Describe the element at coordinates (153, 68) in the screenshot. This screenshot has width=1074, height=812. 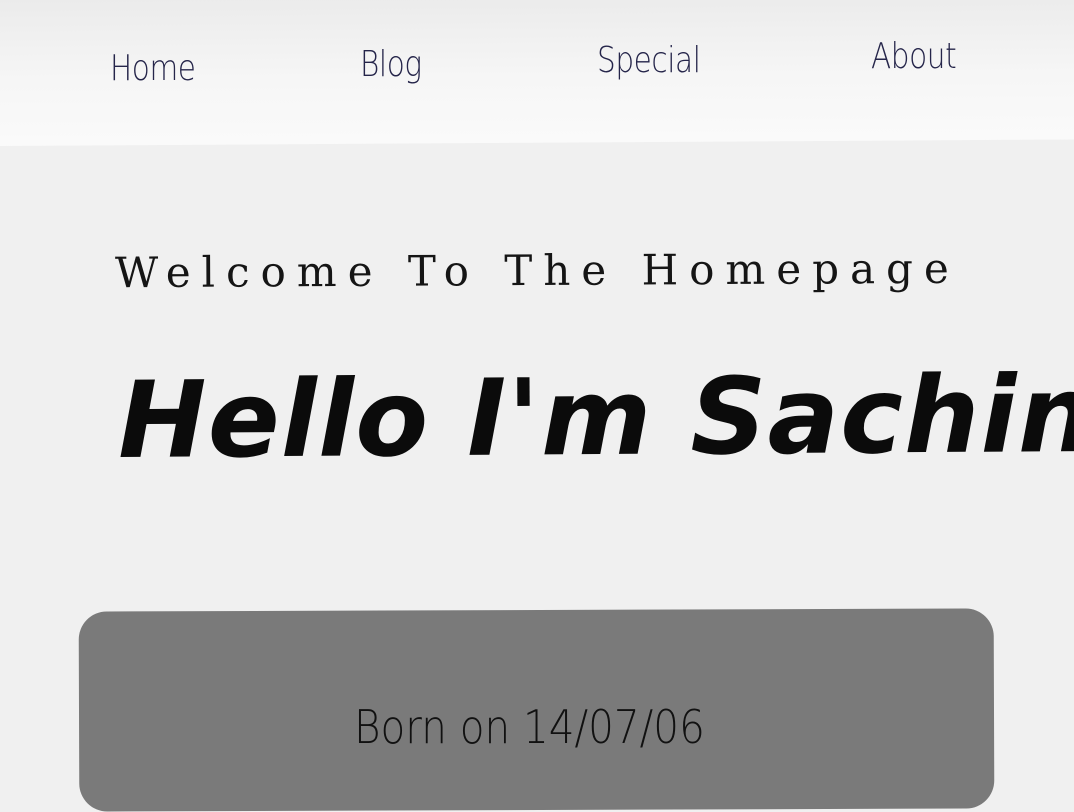
I see `nav-link-home: Home` at that location.